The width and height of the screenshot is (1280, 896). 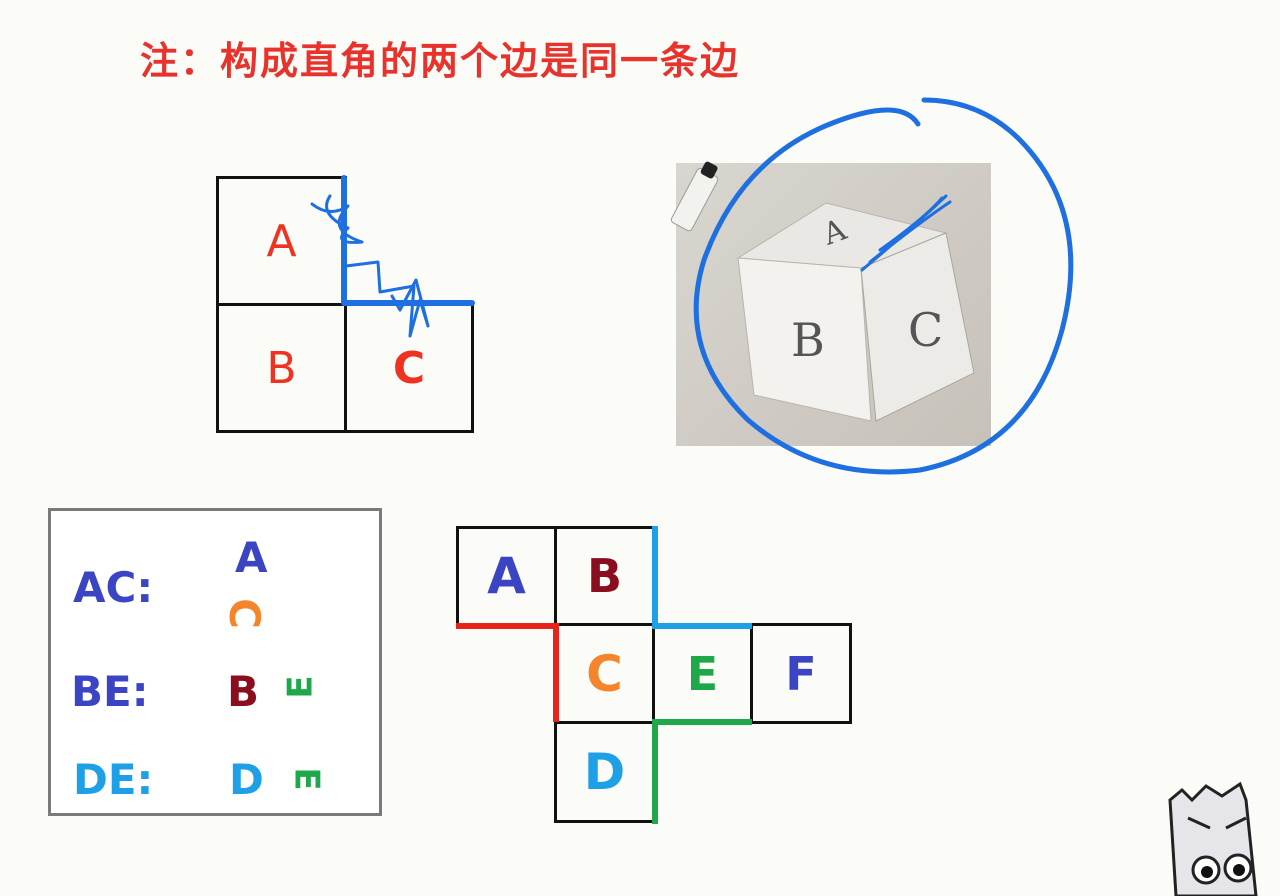 What do you see at coordinates (300, 687) in the screenshot?
I see `legend-be-second-rotated: E` at bounding box center [300, 687].